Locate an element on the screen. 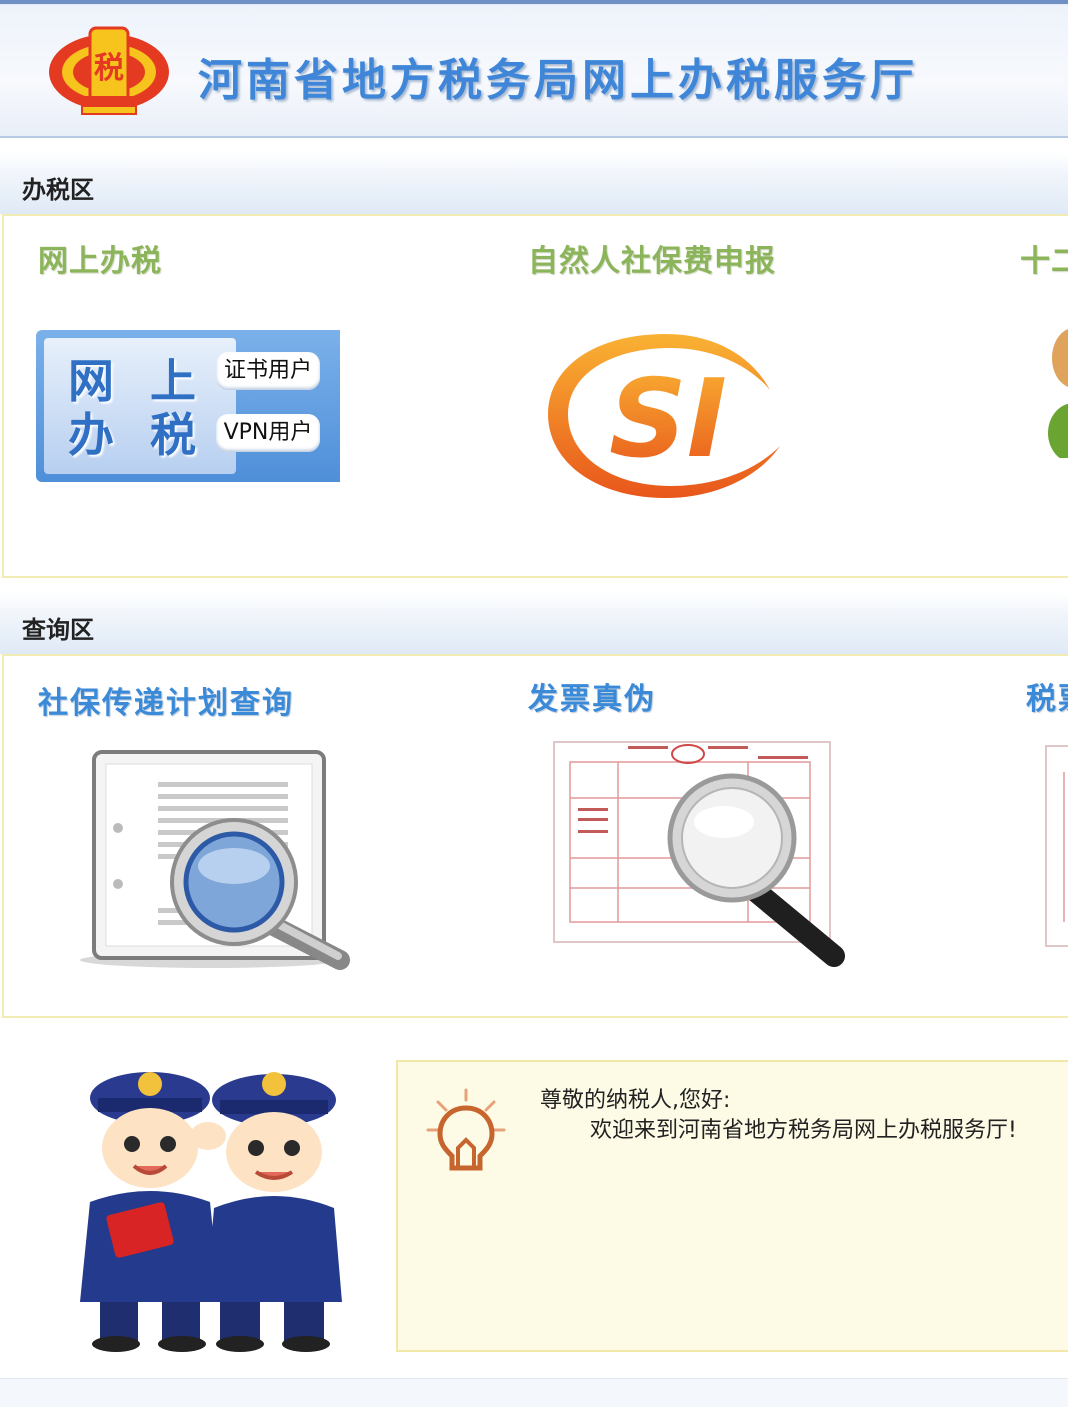 This screenshot has width=1068, height=1407. footer-bar is located at coordinates (534, 1392).